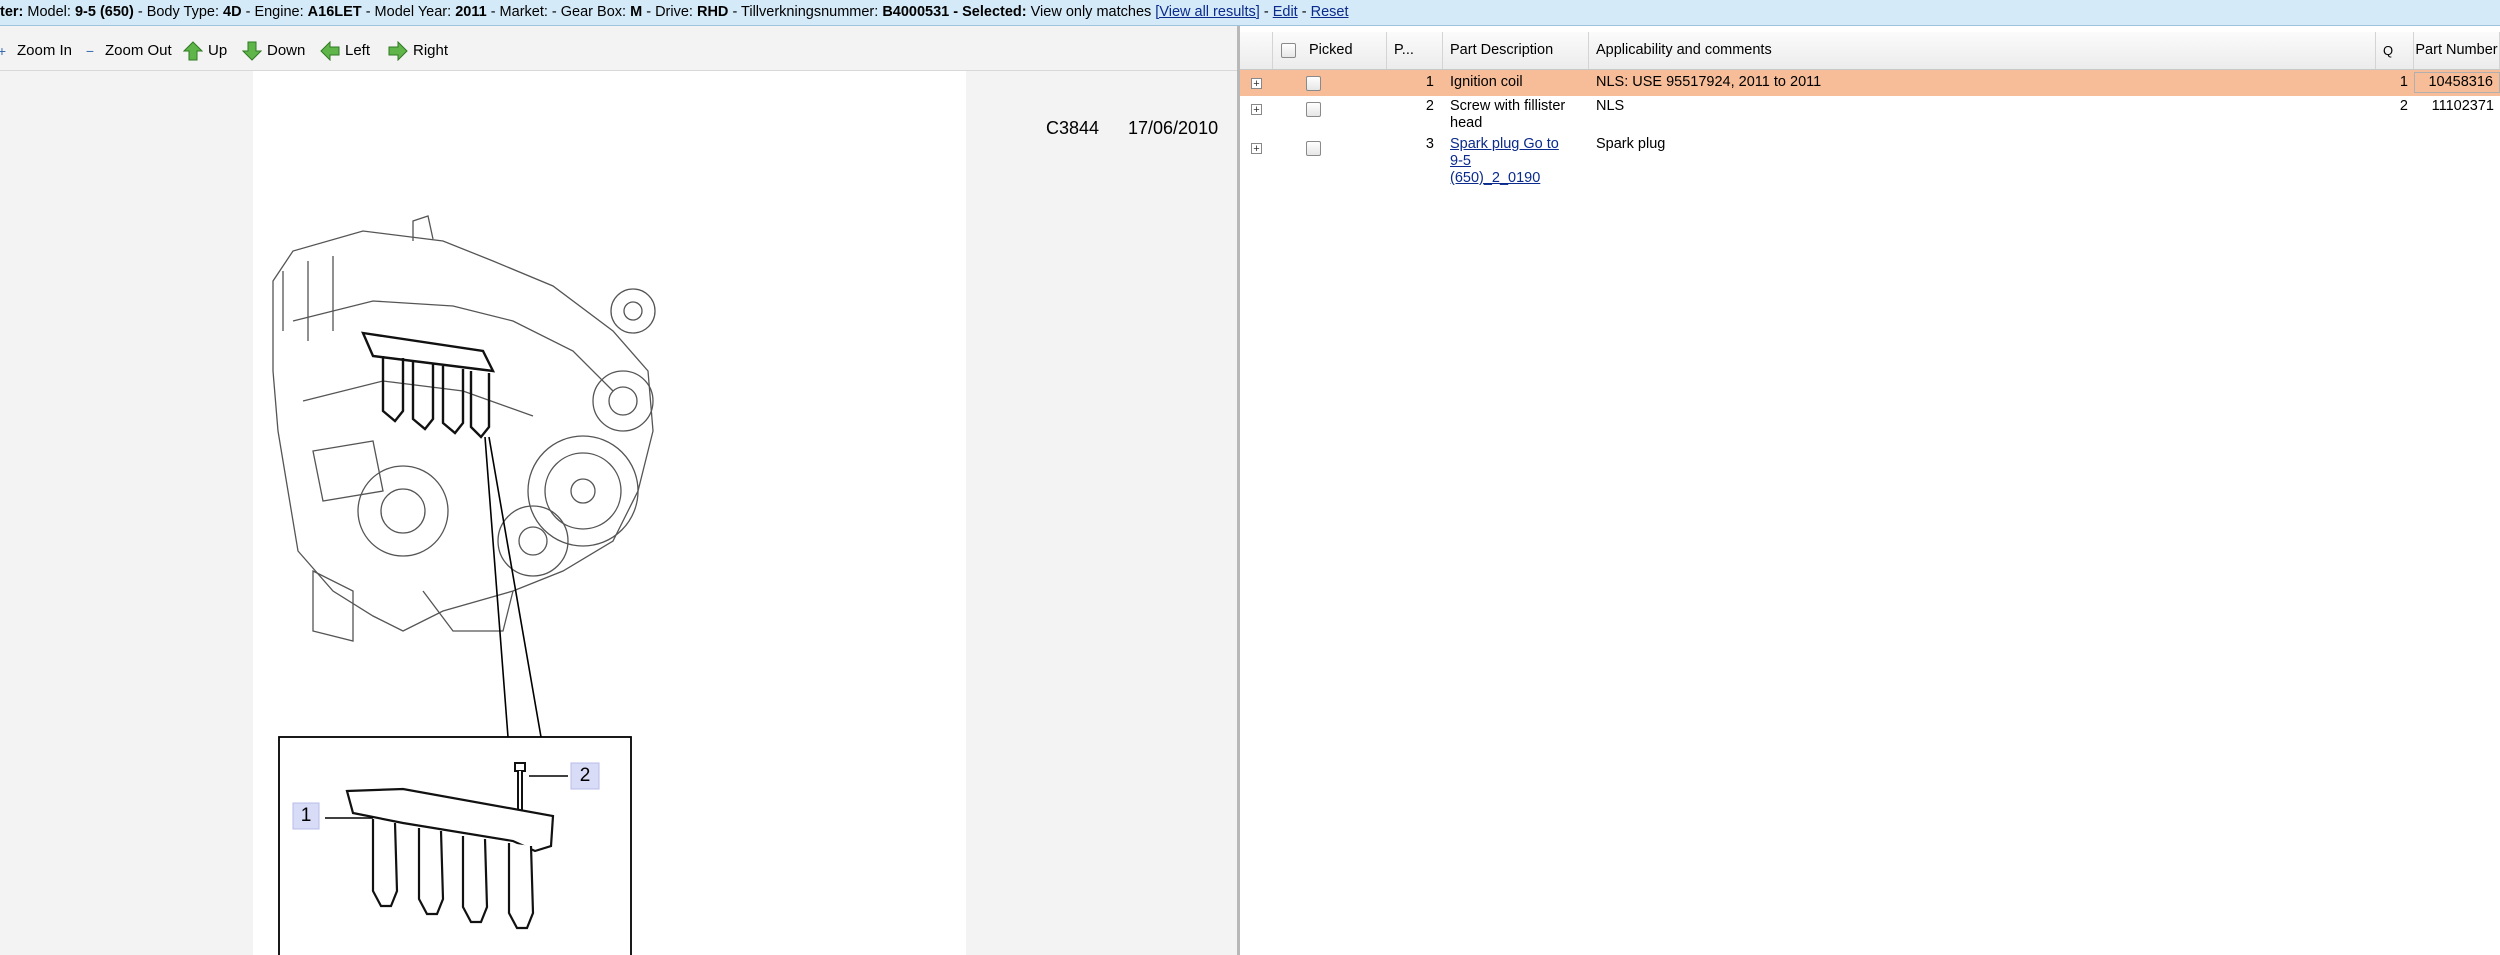 Image resolution: width=2500 pixels, height=955 pixels. I want to click on description-cell: Spark plug Go to 9-5 (650)_2_0190, so click(1503, 161).